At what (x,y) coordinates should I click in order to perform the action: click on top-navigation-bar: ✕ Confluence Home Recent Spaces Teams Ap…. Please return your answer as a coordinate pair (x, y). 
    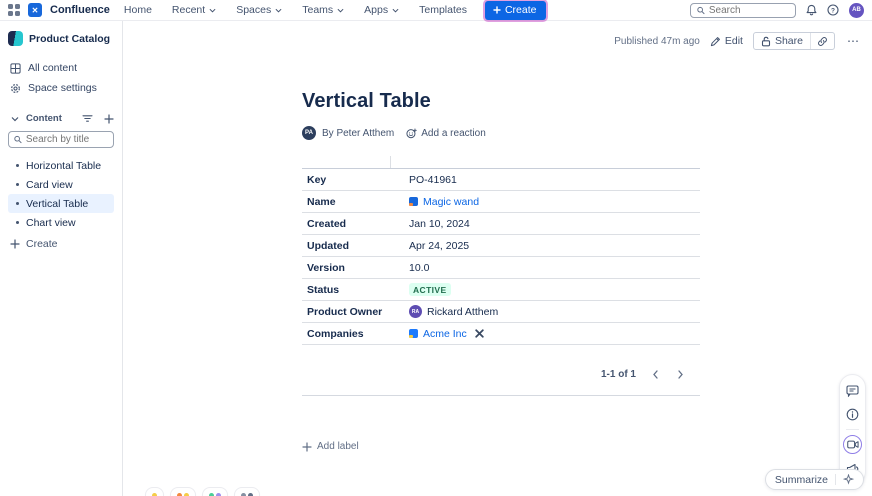
    Looking at the image, I should click on (436, 10).